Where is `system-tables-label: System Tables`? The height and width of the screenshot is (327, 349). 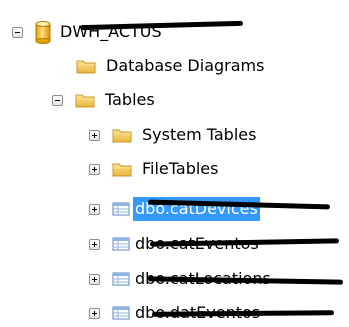 system-tables-label: System Tables is located at coordinates (199, 134).